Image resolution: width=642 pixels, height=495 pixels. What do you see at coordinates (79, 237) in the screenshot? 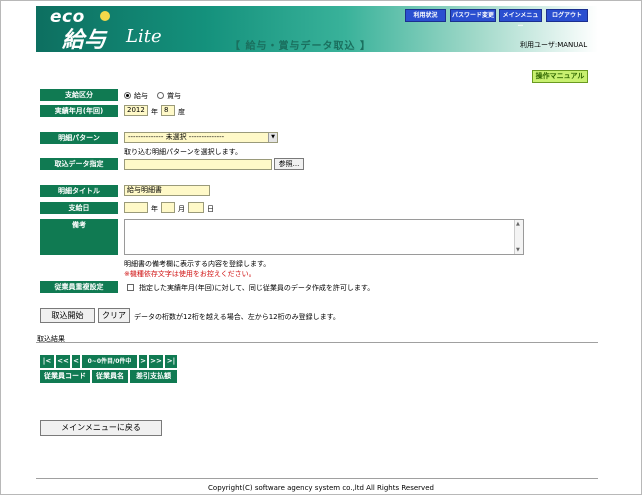
I see `remarks-label: 備考` at bounding box center [79, 237].